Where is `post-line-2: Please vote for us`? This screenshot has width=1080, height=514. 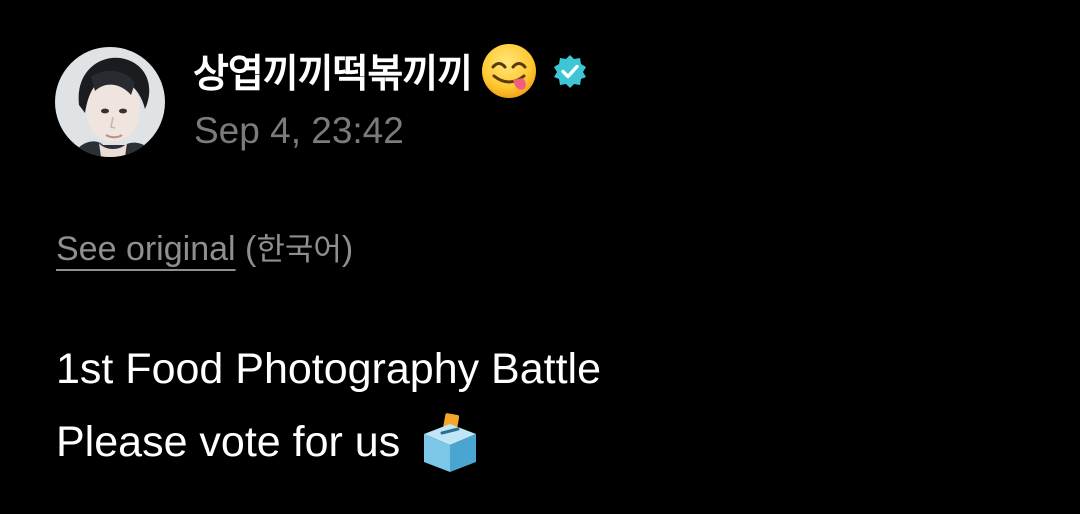
post-line-2: Please vote for us is located at coordinates (328, 442).